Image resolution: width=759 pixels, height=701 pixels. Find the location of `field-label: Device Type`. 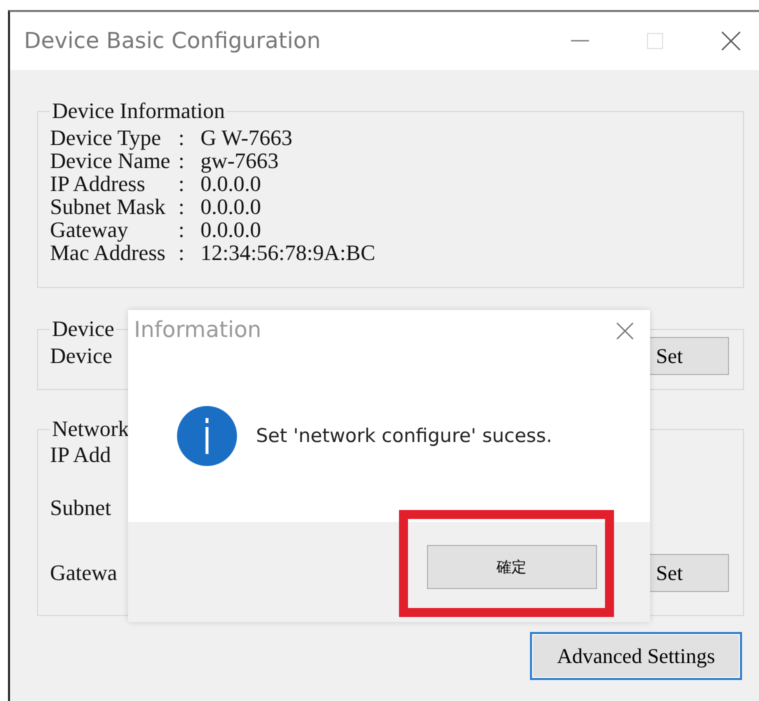

field-label: Device Type is located at coordinates (106, 137).